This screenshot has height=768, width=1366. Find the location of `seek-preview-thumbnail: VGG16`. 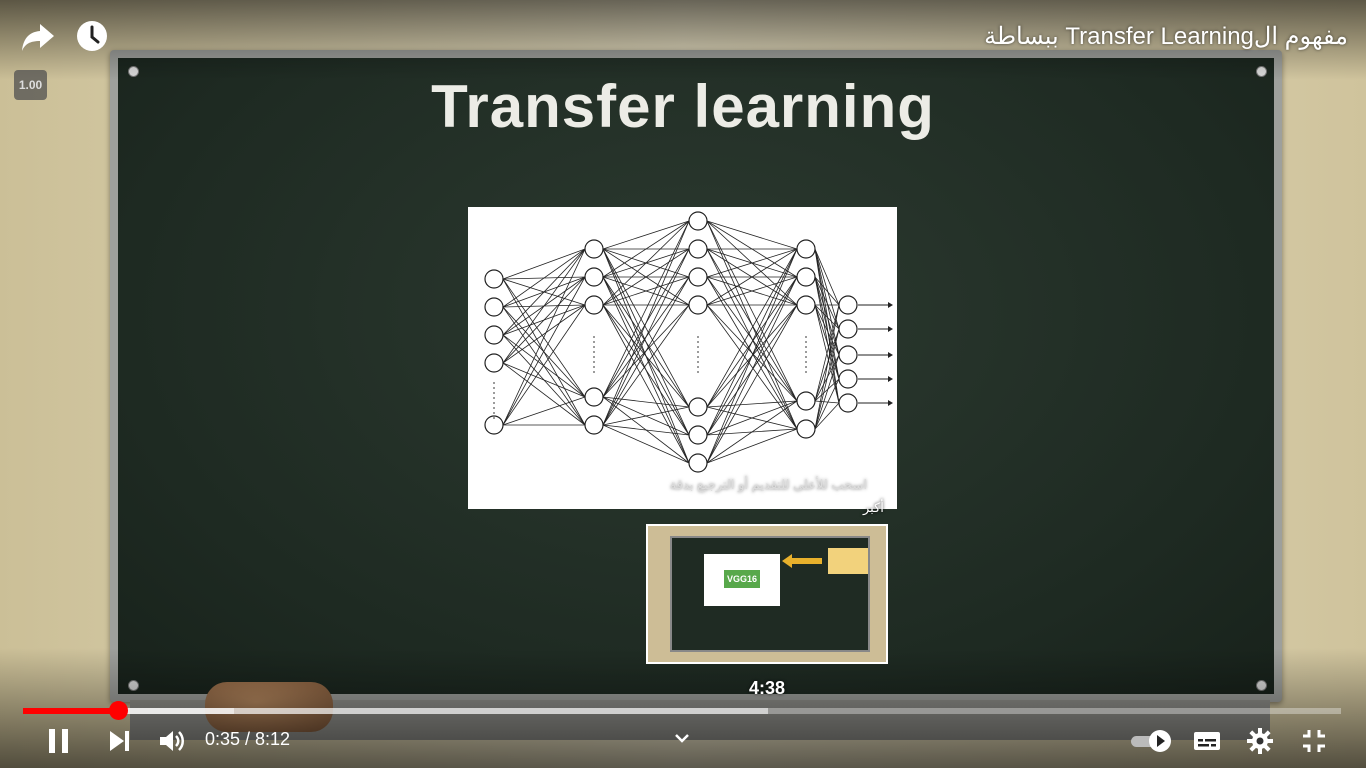

seek-preview-thumbnail: VGG16 is located at coordinates (767, 594).